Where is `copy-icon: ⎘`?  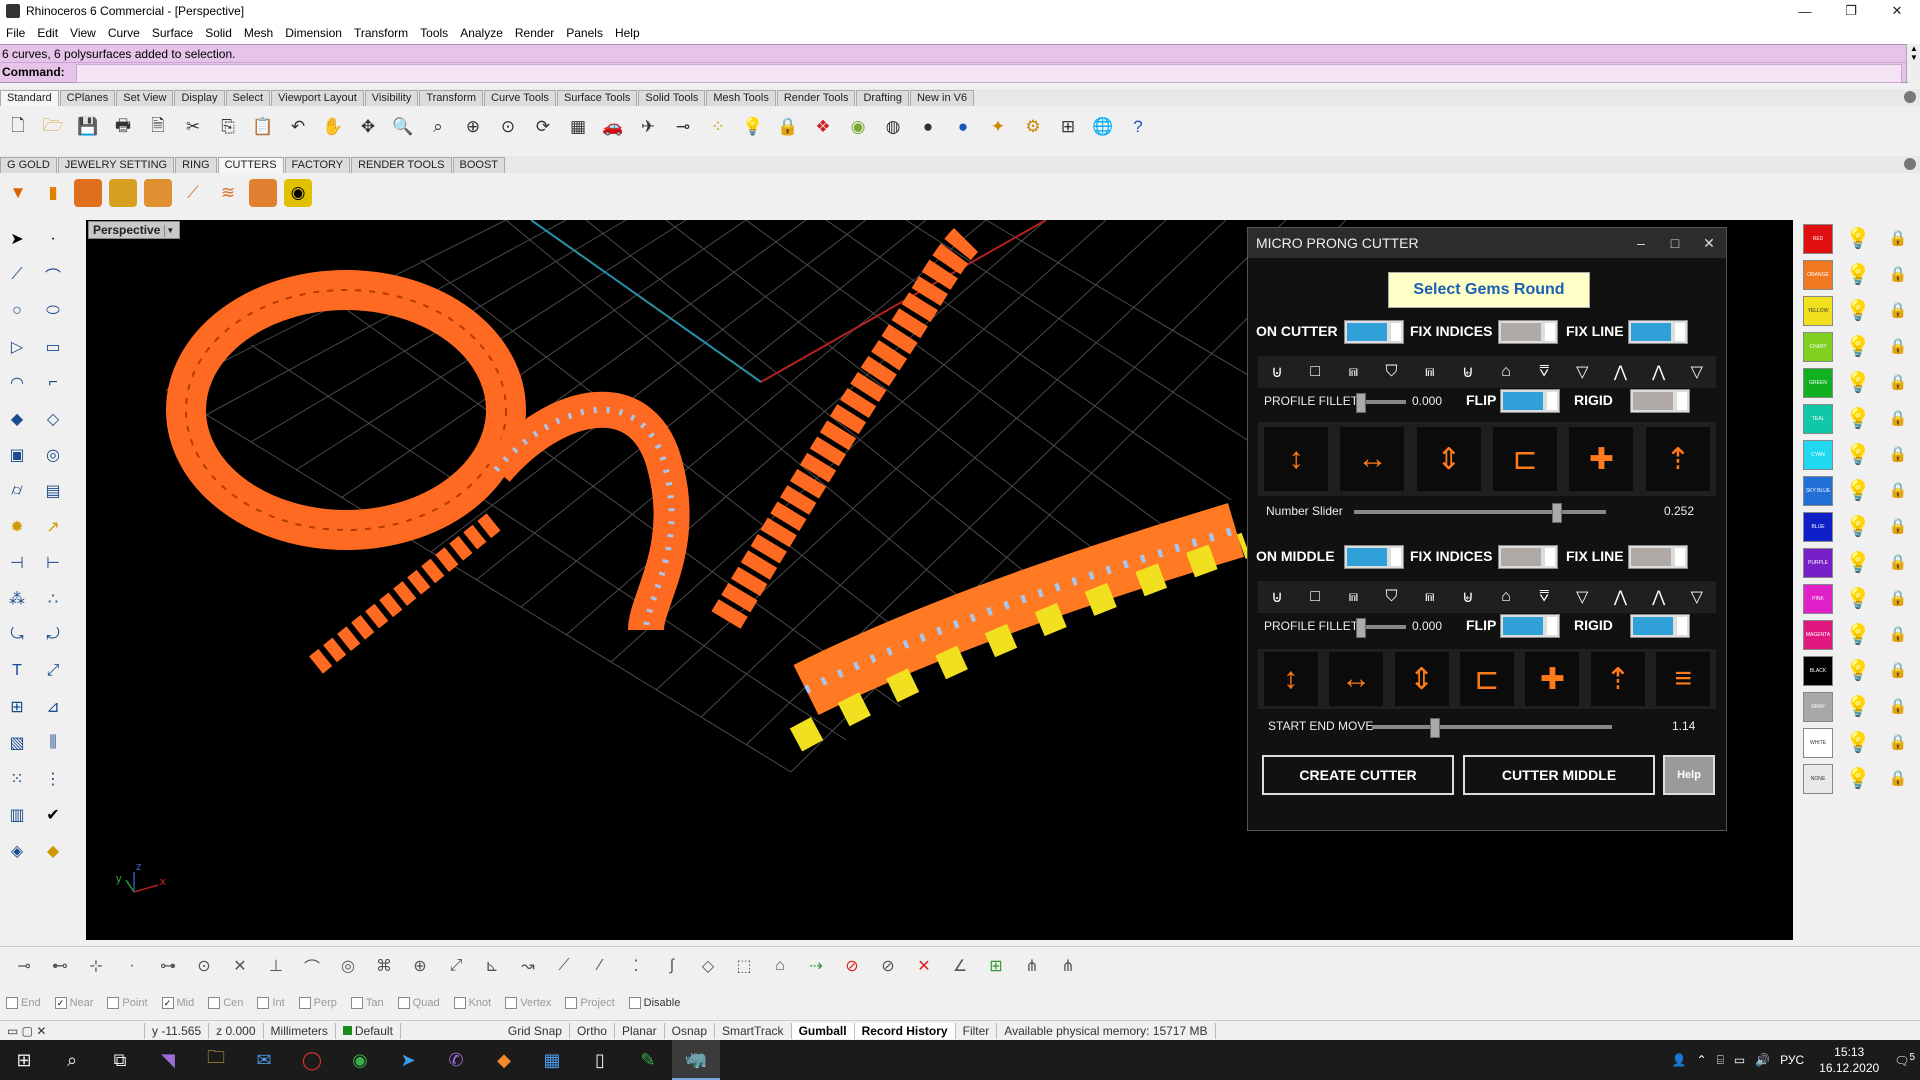 copy-icon: ⎘ is located at coordinates (228, 127).